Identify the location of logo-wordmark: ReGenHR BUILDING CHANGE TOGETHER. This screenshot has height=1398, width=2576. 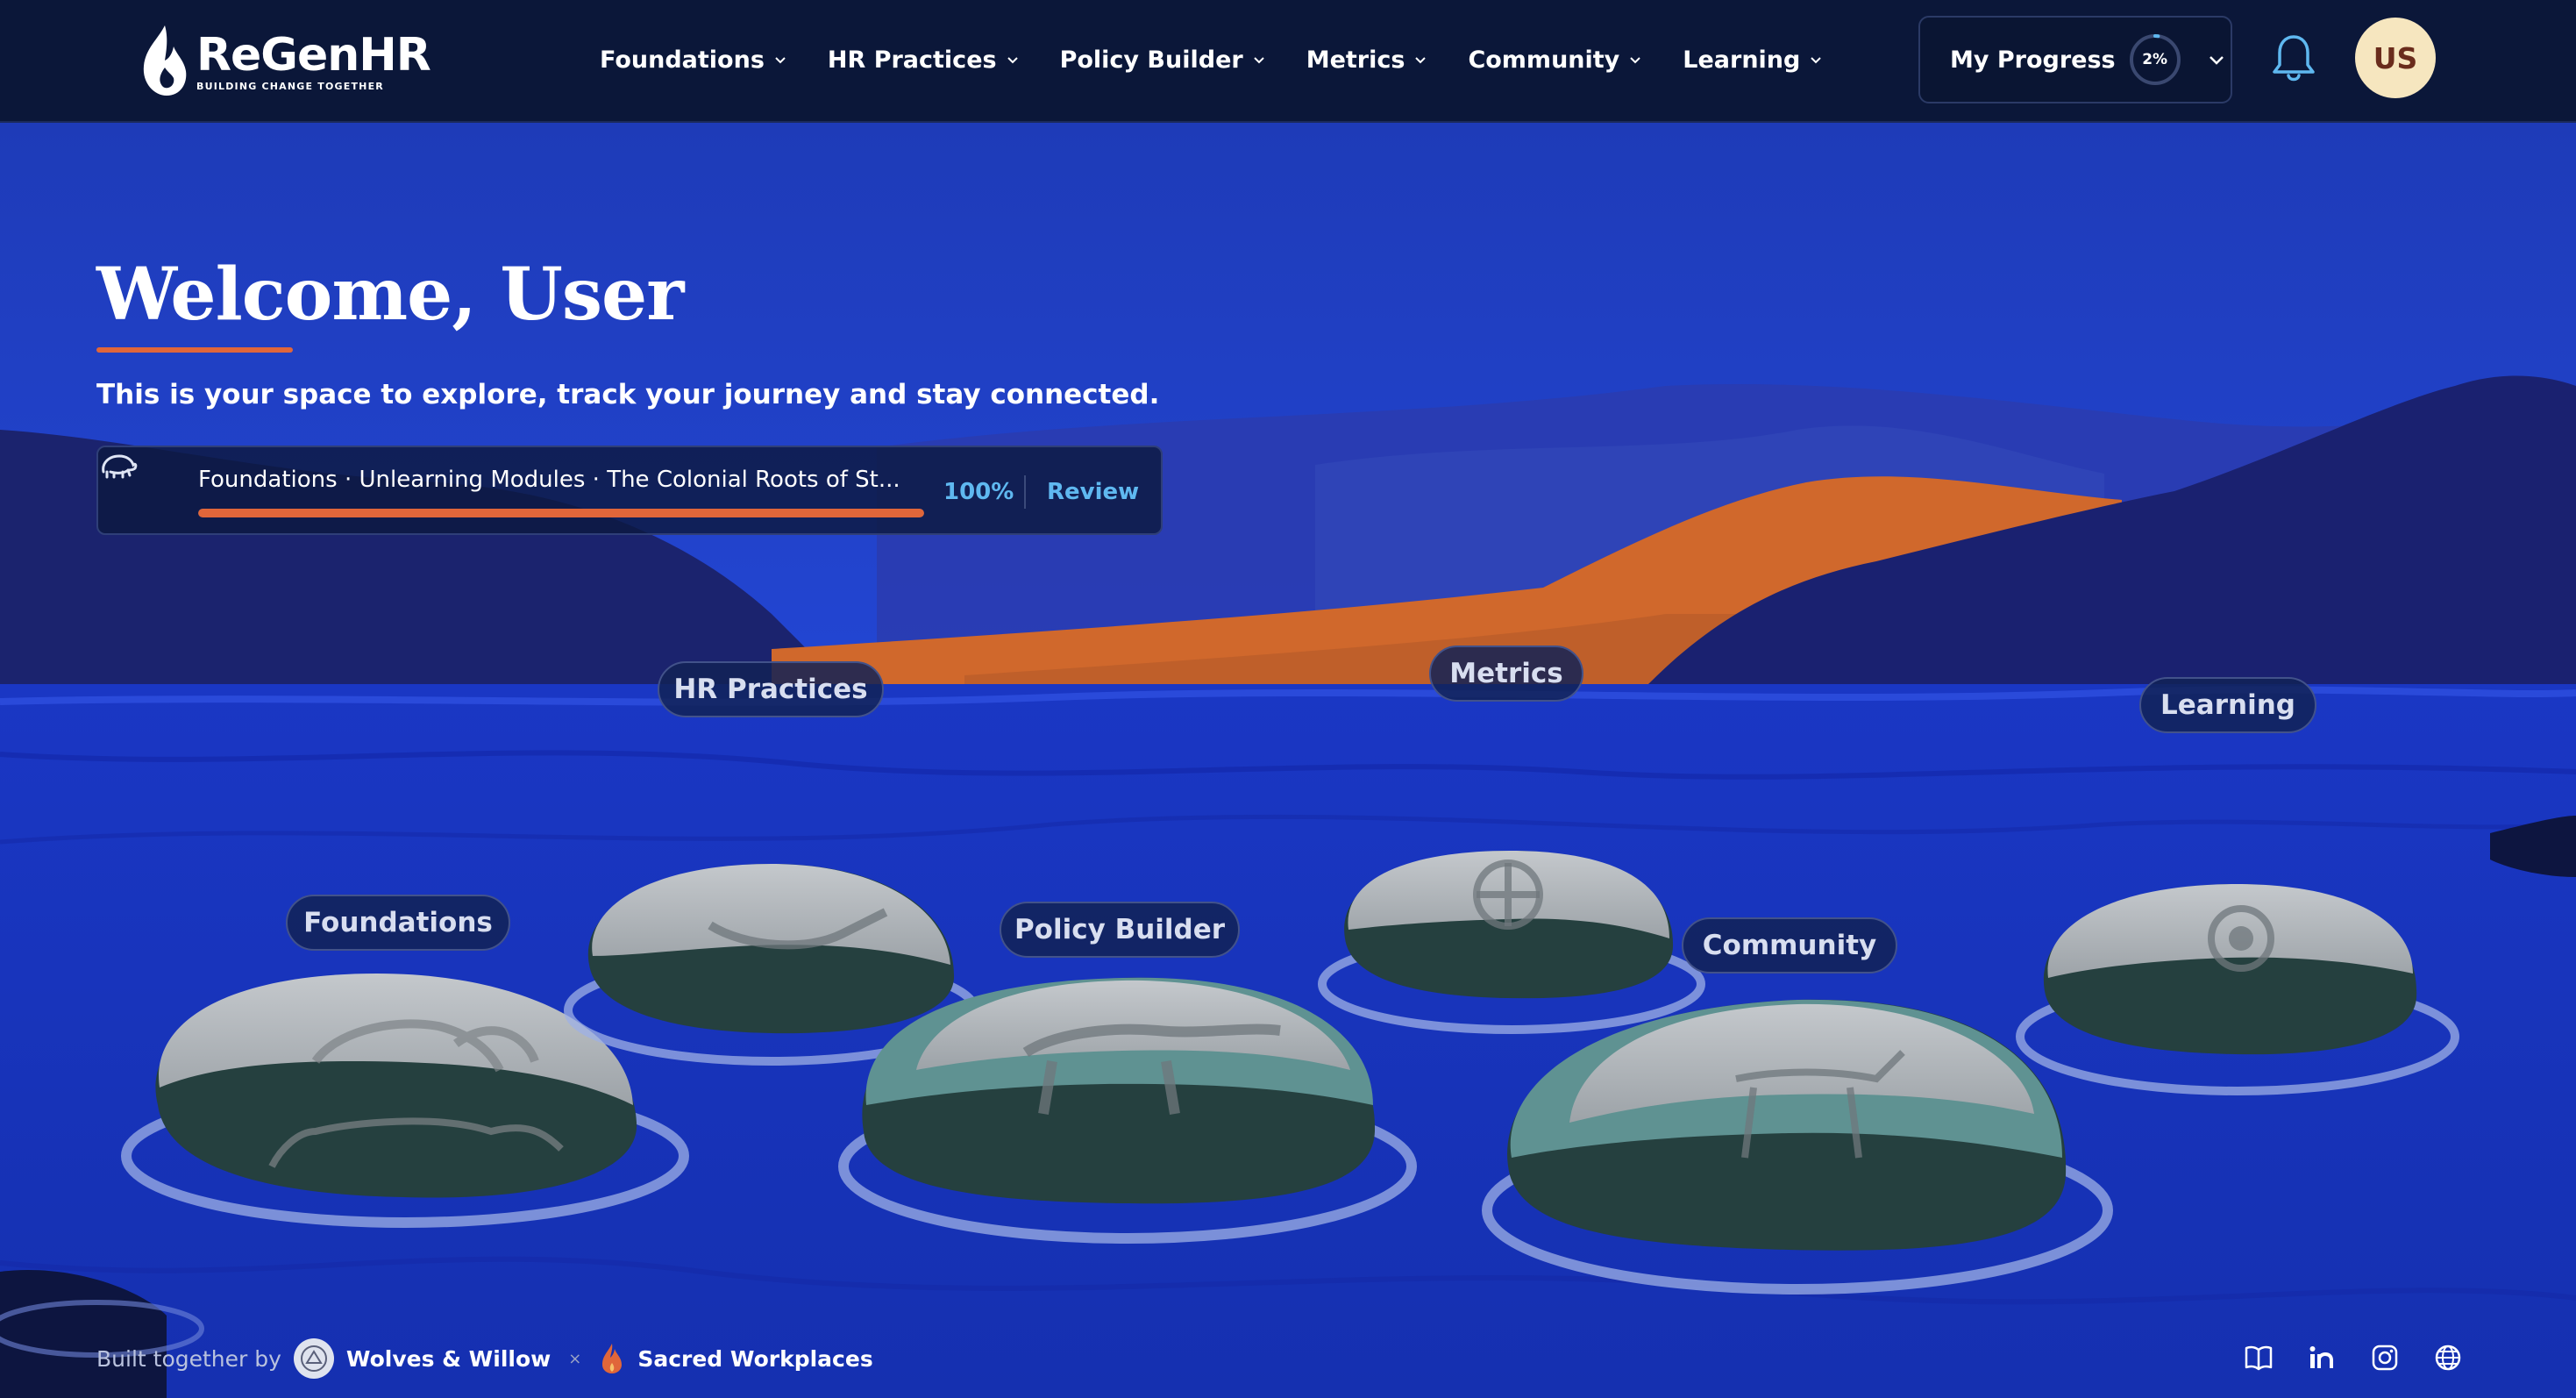
(313, 61).